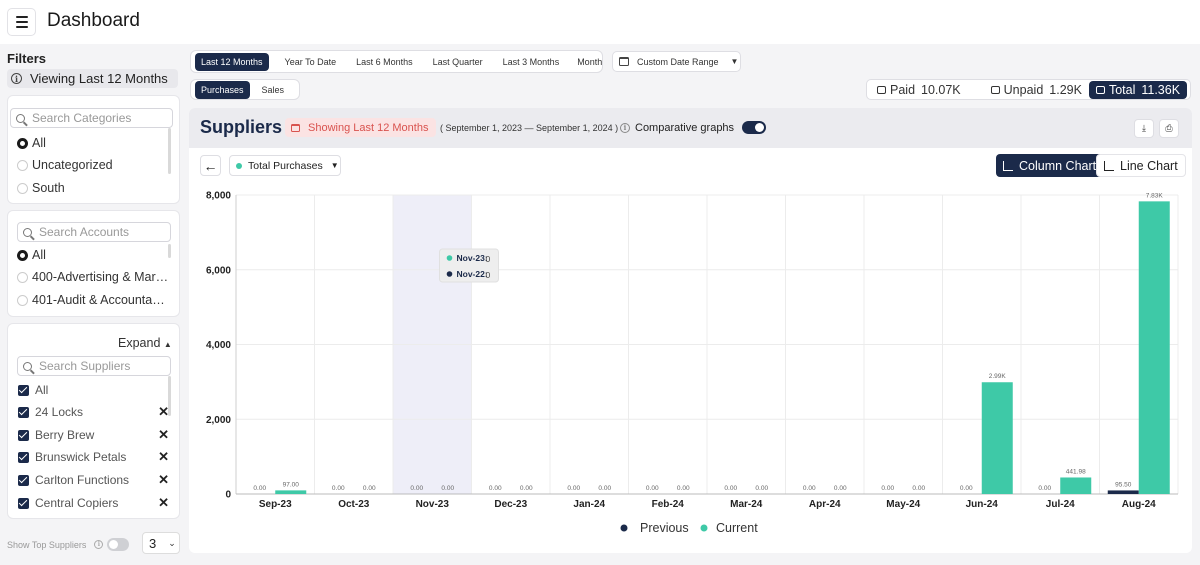 Image resolution: width=1200 pixels, height=565 pixels. I want to click on category-option-uncategorized: Uncategorized, so click(65, 165).